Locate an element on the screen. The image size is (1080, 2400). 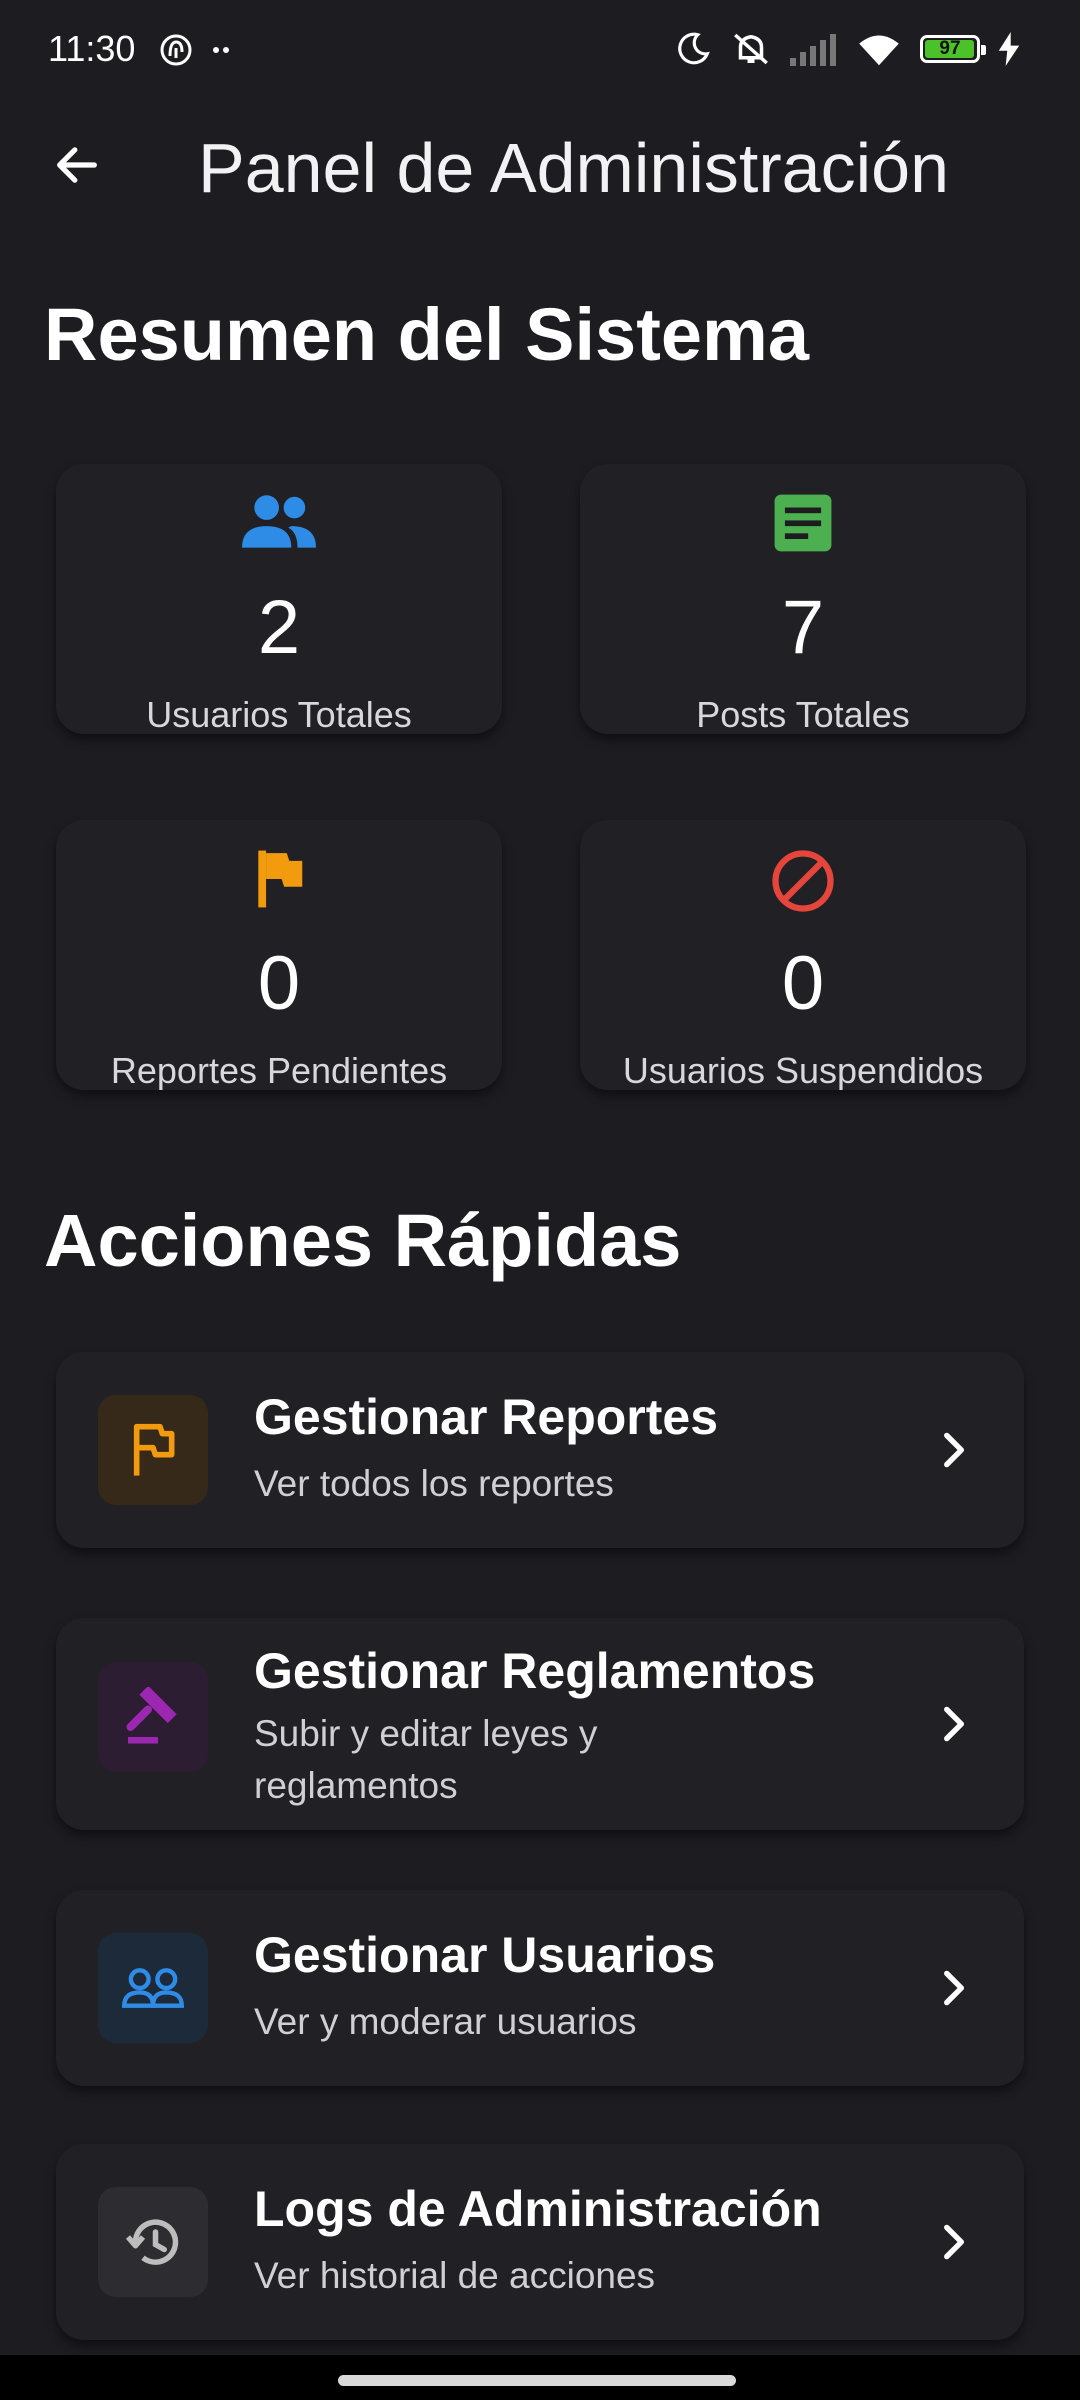
arrow-back-icon is located at coordinates (77, 165).